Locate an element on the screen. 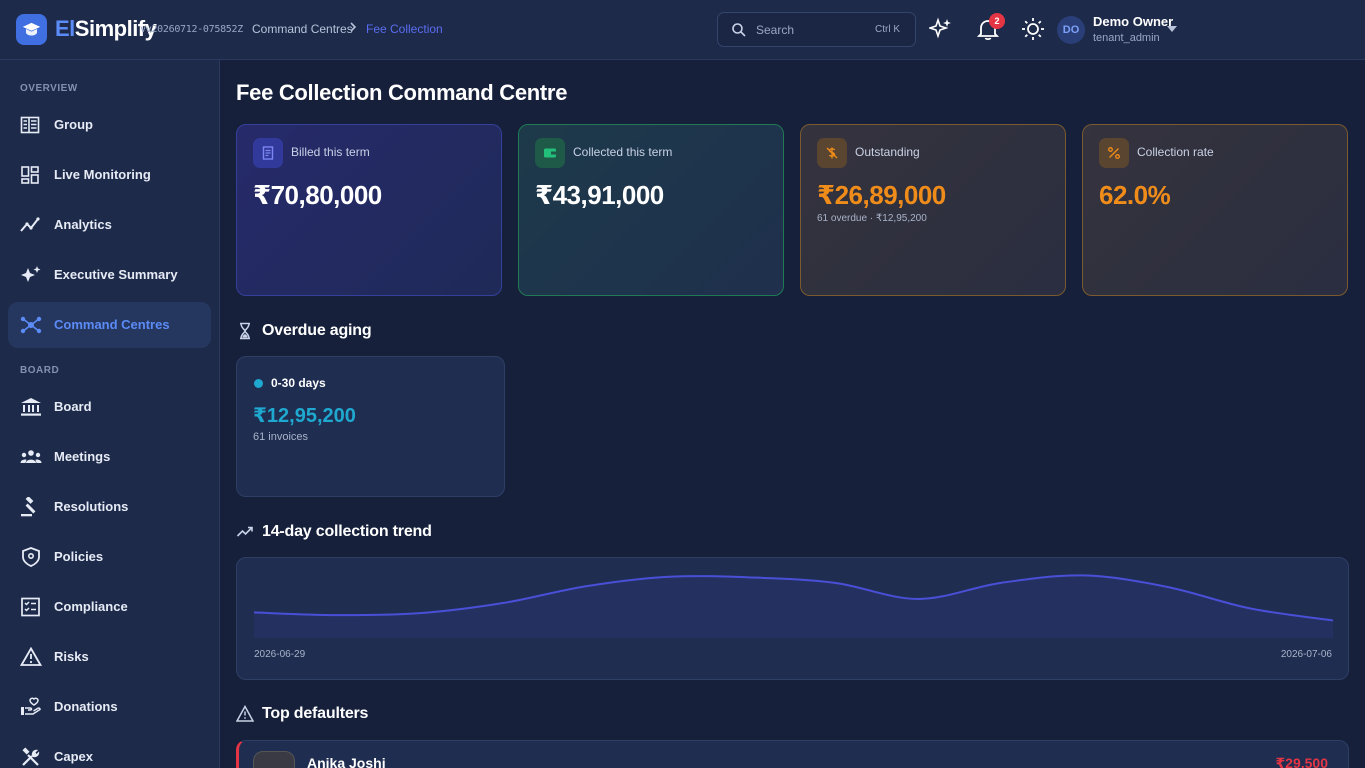 The height and width of the screenshot is (768, 1365). search-shortcut: Ctrl K is located at coordinates (887, 29).